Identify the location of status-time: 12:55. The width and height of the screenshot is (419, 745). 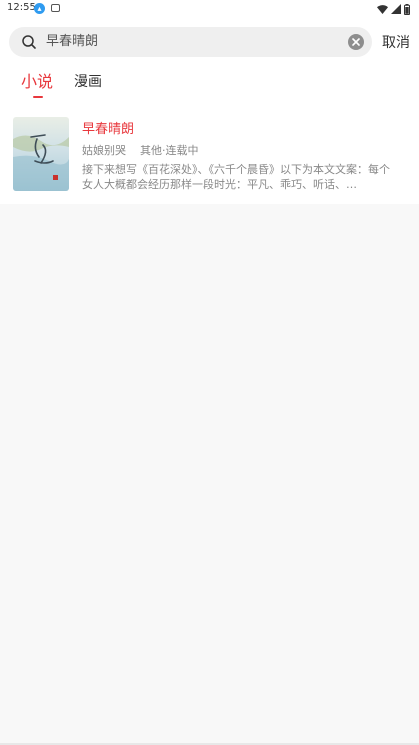
(21, 7).